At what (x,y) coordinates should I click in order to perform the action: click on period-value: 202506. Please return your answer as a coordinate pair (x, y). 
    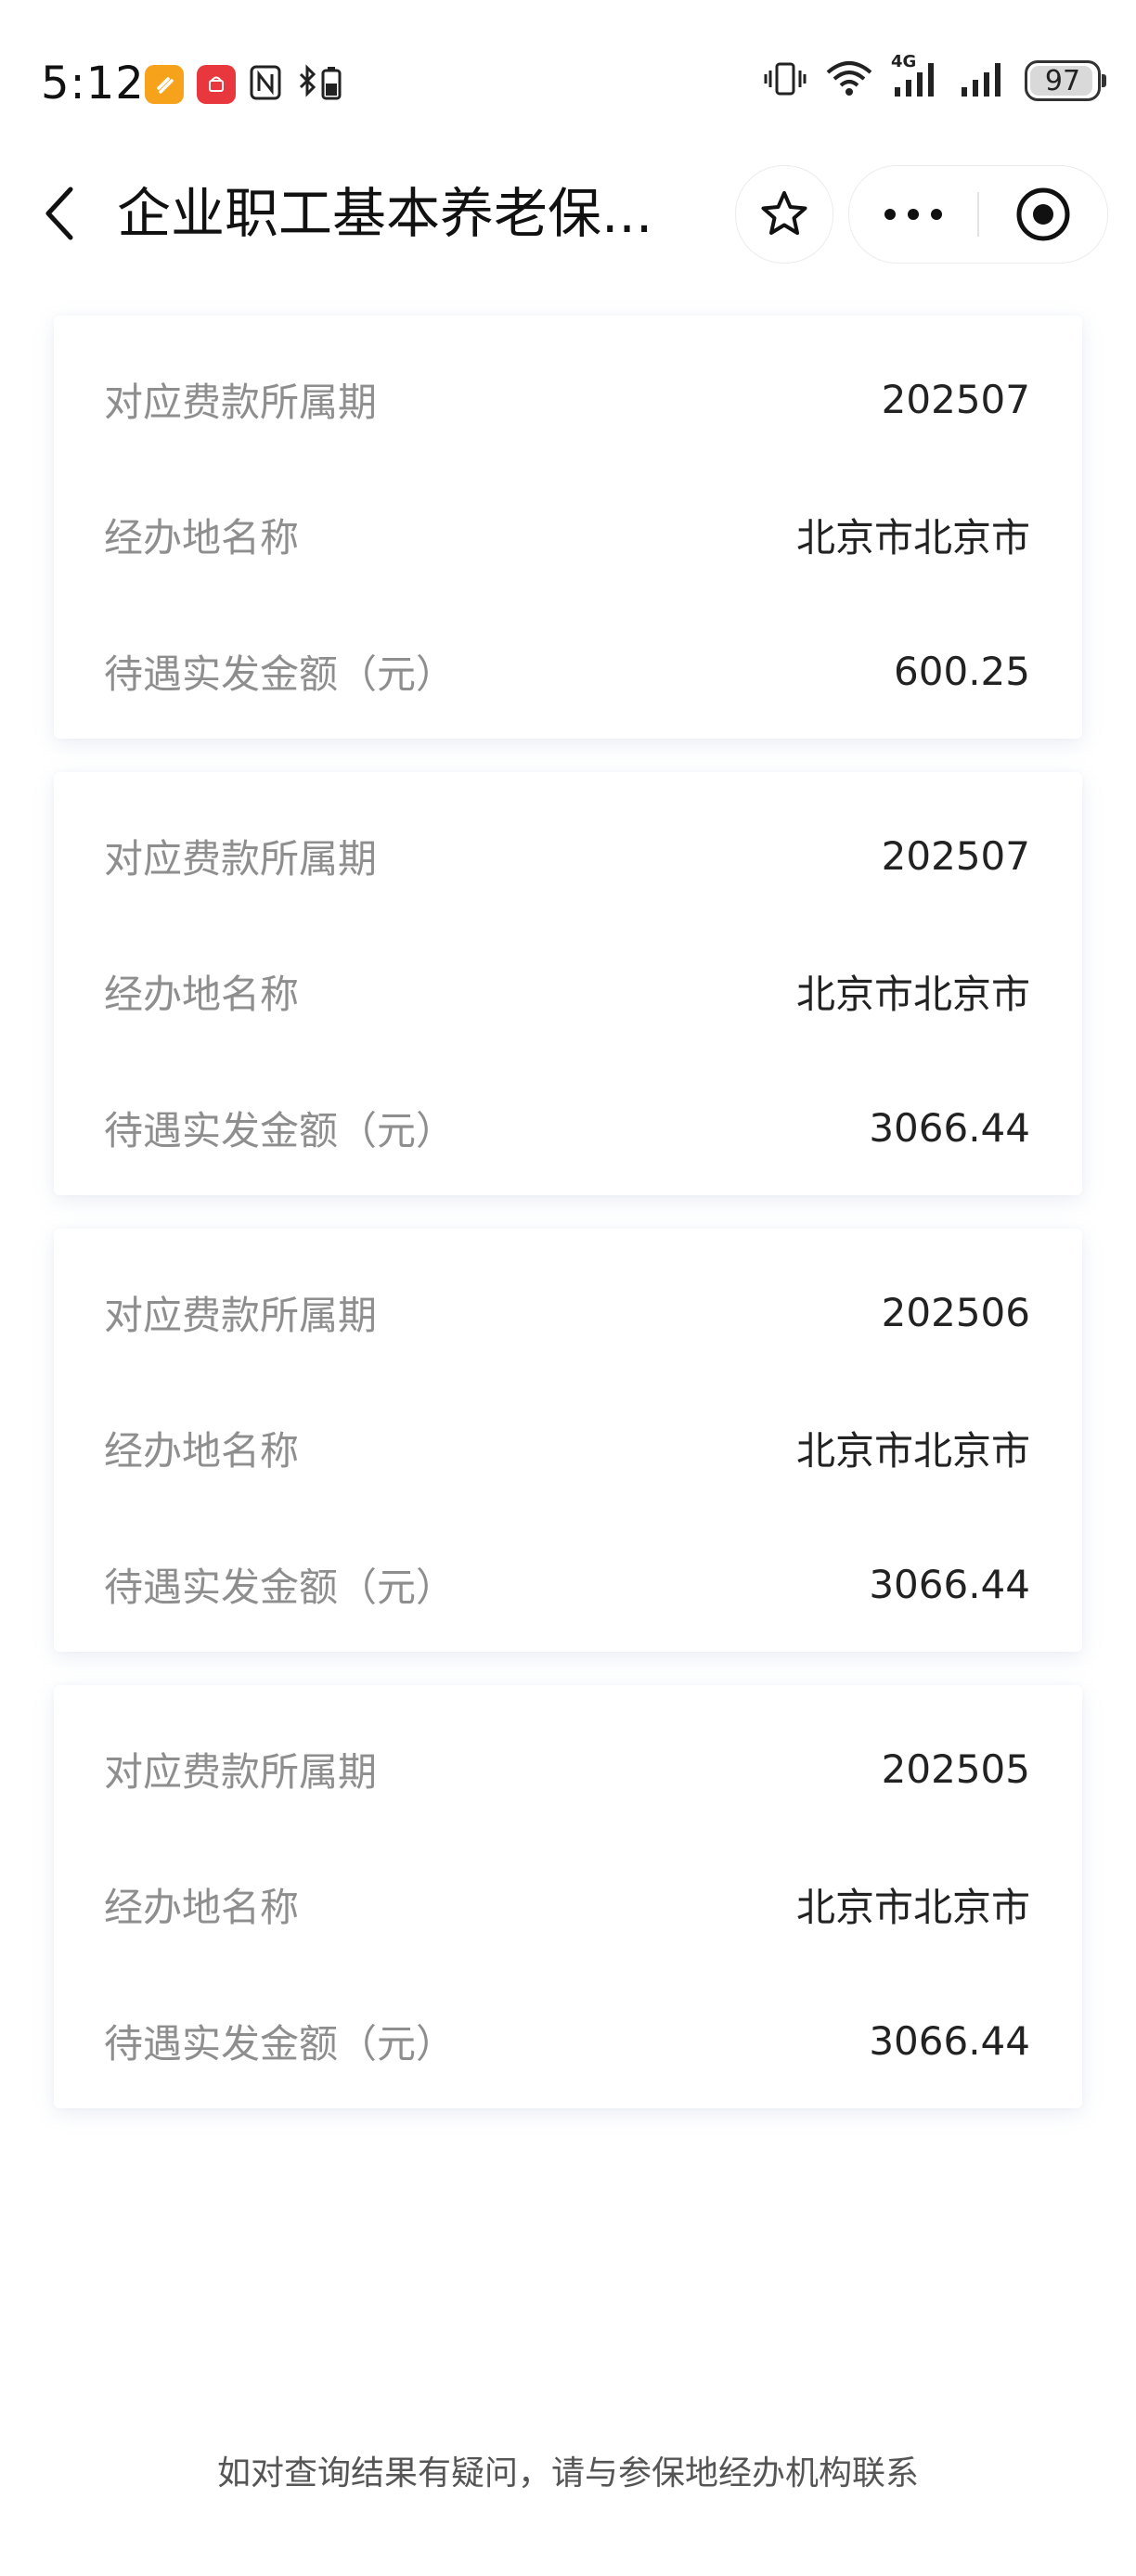
    Looking at the image, I should click on (955, 1312).